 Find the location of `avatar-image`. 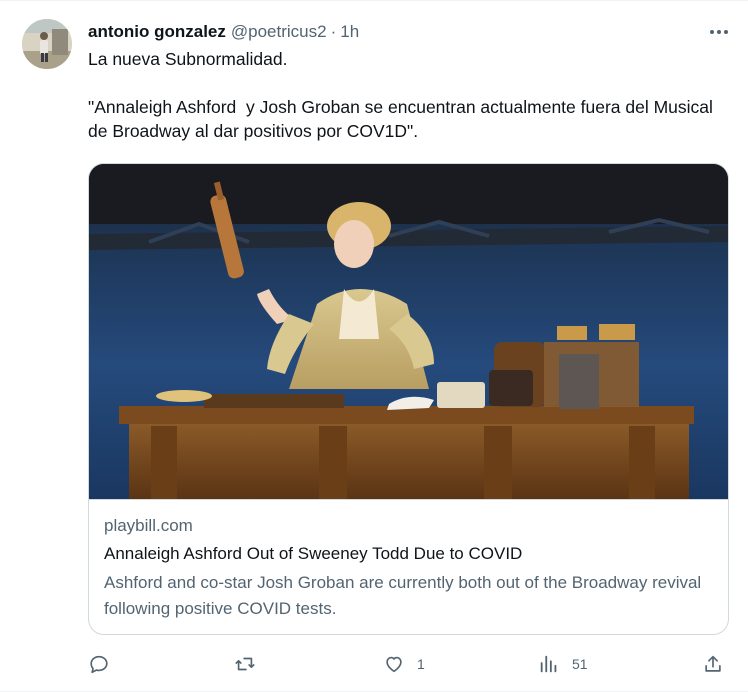

avatar-image is located at coordinates (47, 44).